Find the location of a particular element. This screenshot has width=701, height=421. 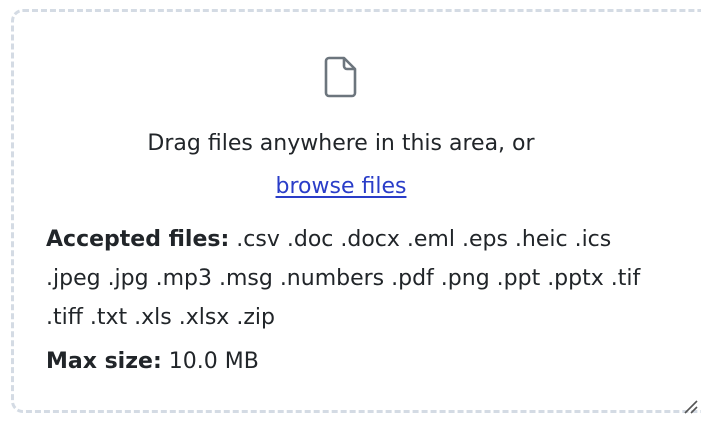

max-size-label: Max size: is located at coordinates (104, 361).